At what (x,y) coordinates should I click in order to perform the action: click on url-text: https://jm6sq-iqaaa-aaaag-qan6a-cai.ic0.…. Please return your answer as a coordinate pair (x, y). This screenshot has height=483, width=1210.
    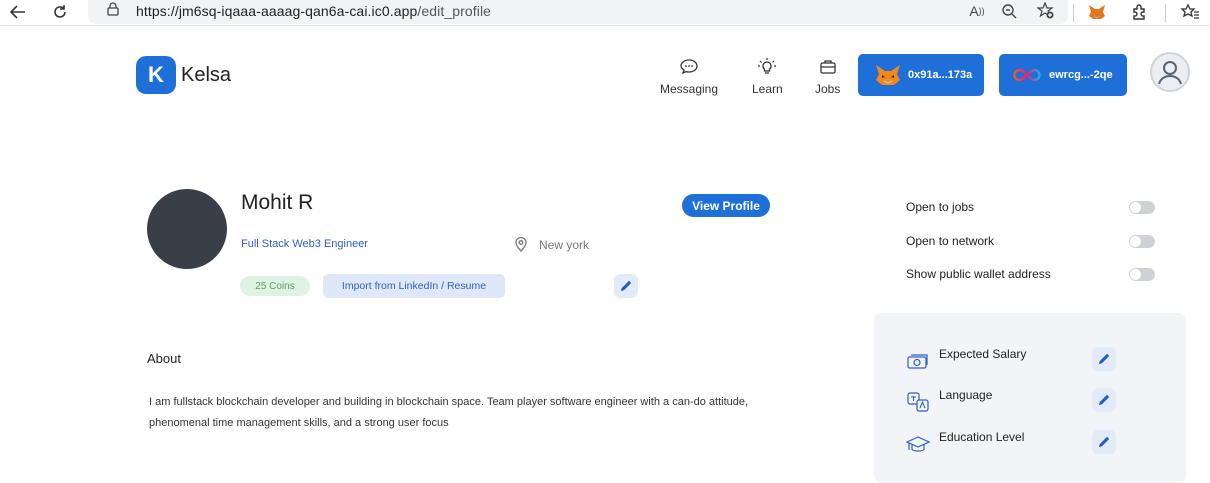
    Looking at the image, I should click on (314, 11).